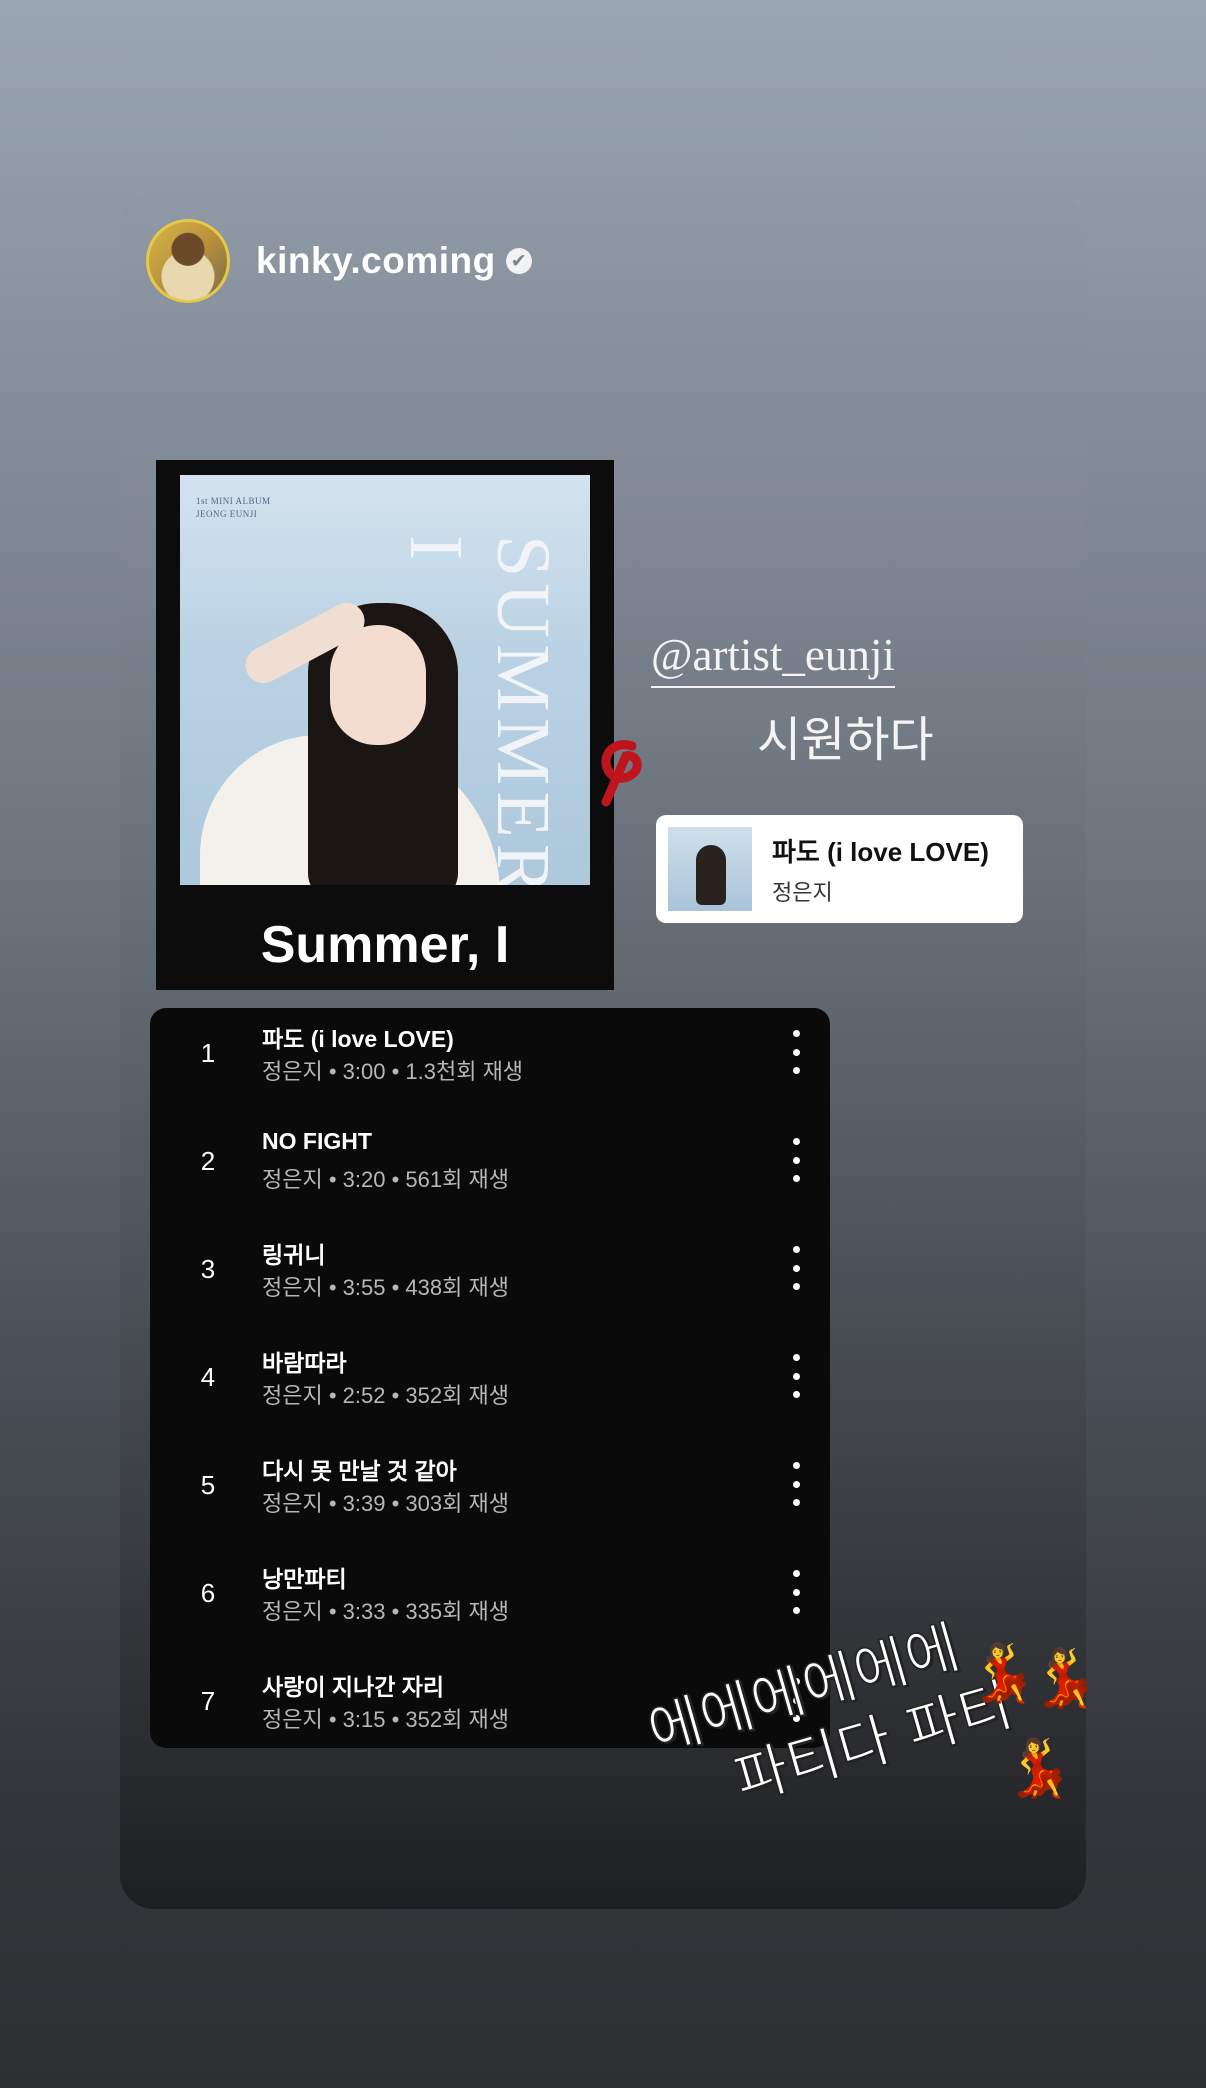 This screenshot has width=1206, height=2088. What do you see at coordinates (710, 869) in the screenshot?
I see `sticker-album-art` at bounding box center [710, 869].